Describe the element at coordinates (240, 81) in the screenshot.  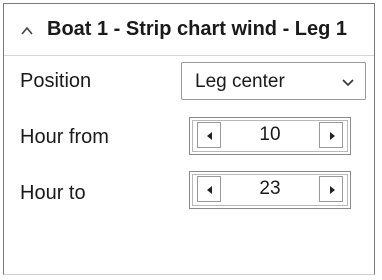
I see `position-selected-value: Leg center` at that location.